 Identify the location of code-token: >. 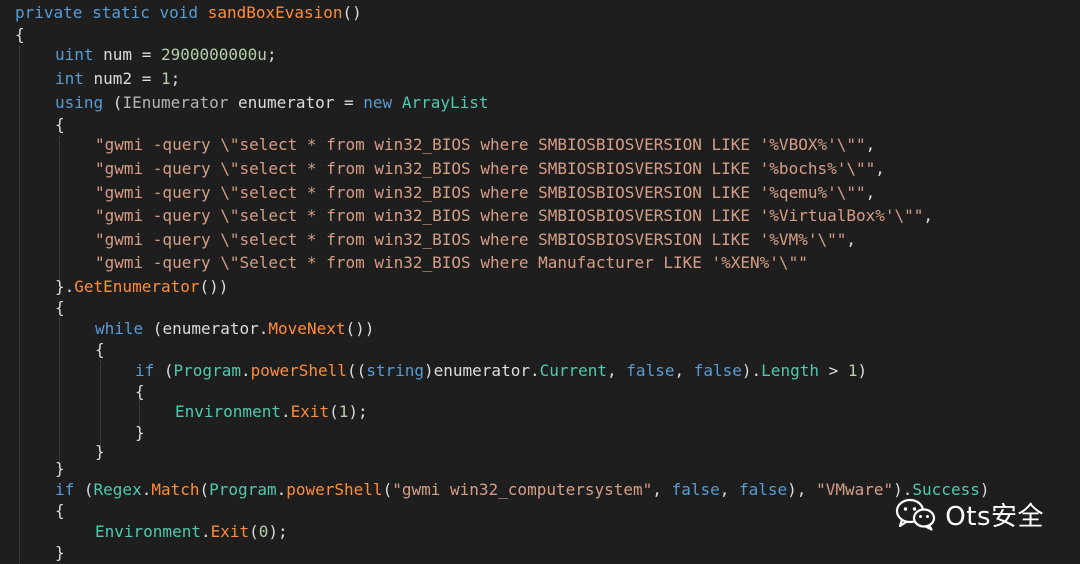
(833, 370).